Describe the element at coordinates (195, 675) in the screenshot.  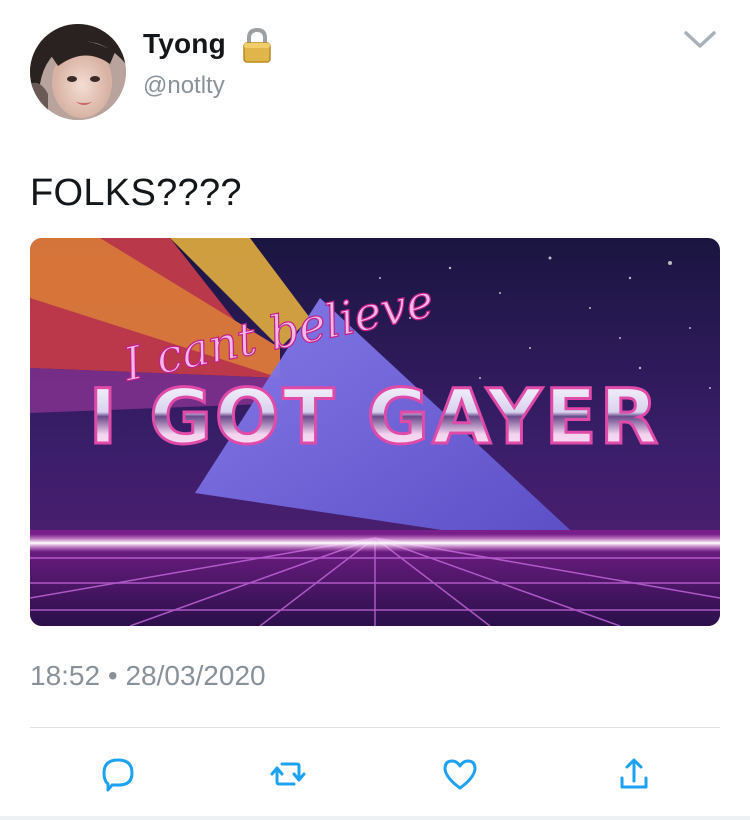
I see `tweet-date: 28/03/2020` at that location.